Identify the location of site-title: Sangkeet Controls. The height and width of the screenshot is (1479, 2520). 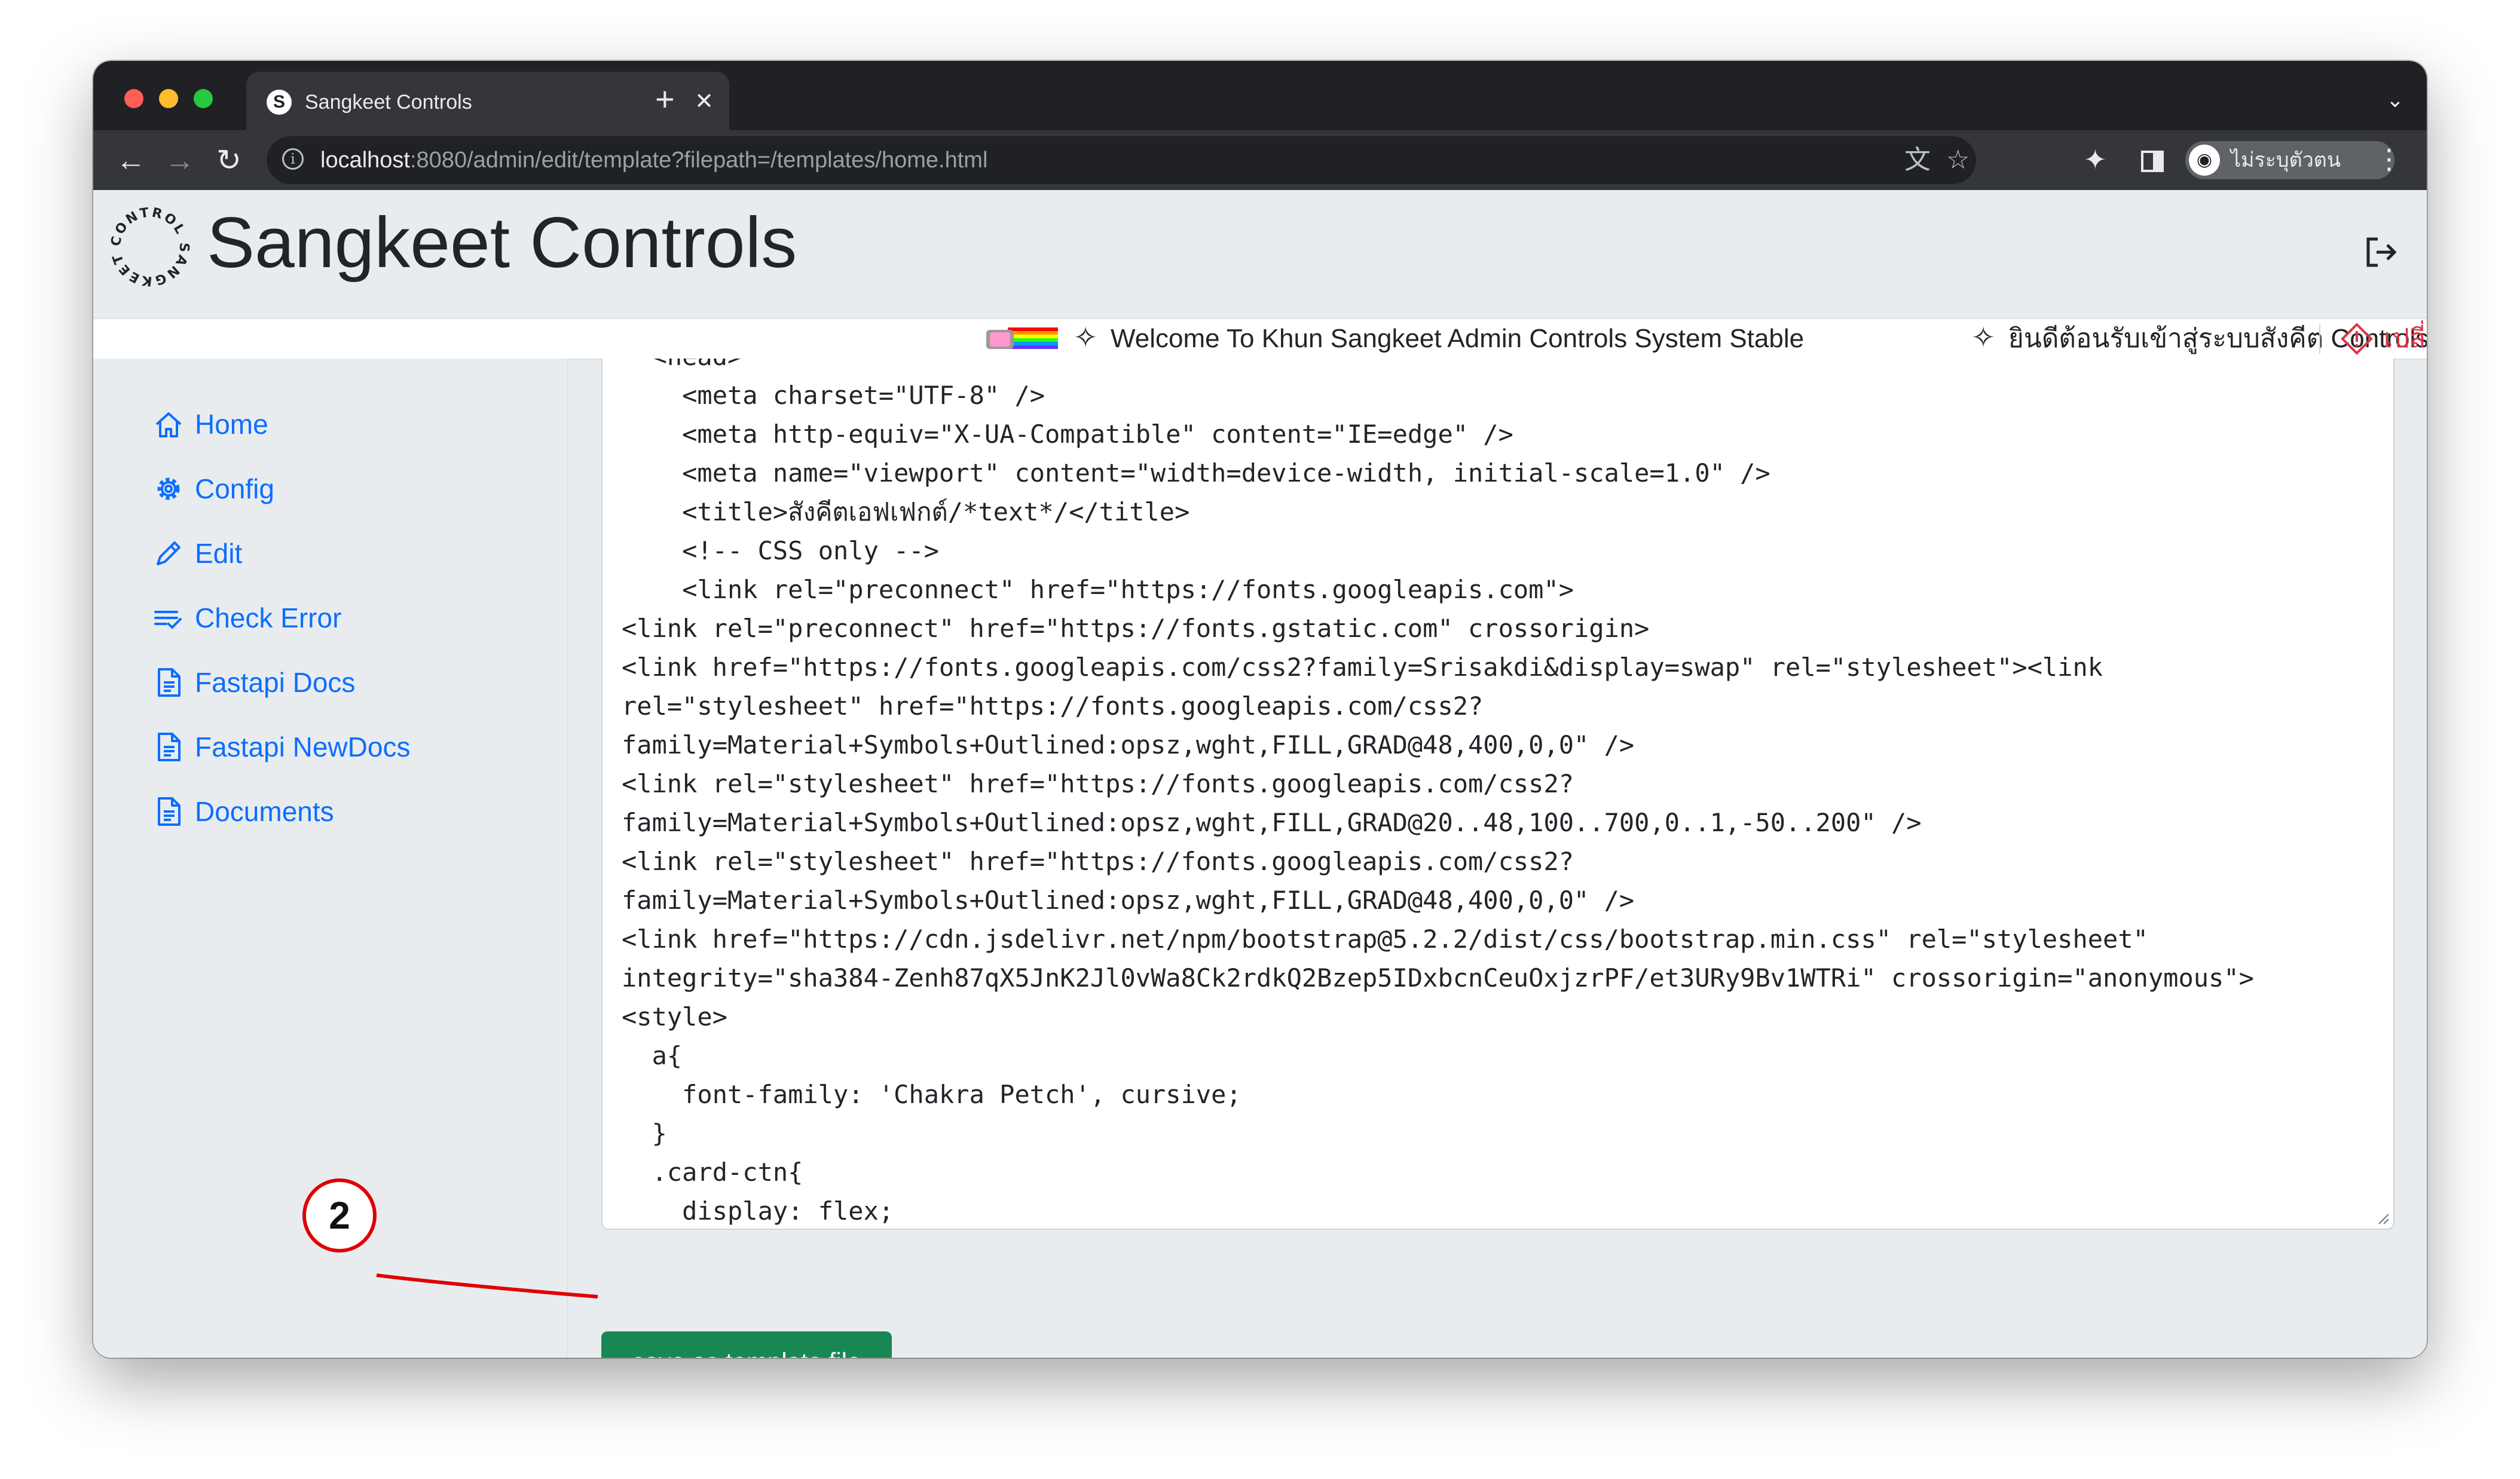
(502, 243).